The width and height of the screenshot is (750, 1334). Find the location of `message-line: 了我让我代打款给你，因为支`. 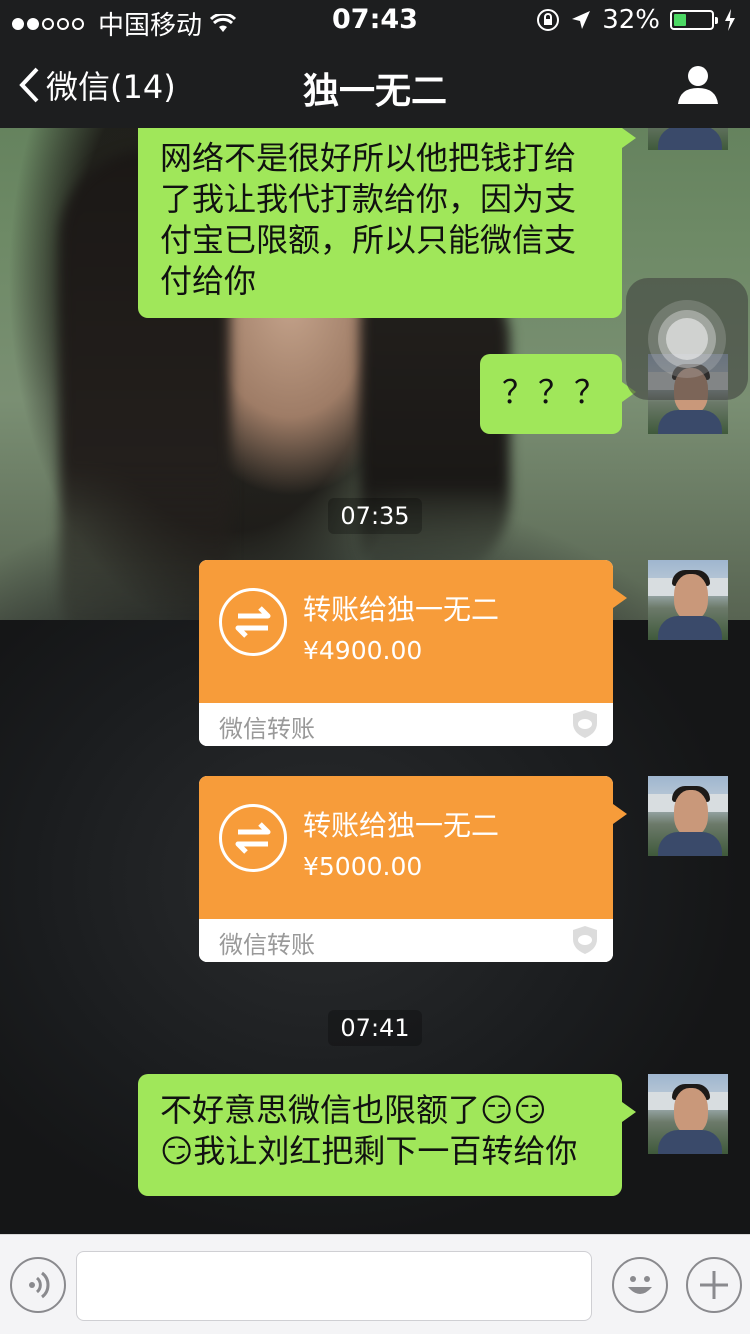

message-line: 了我让我代打款给你，因为支 is located at coordinates (368, 199).